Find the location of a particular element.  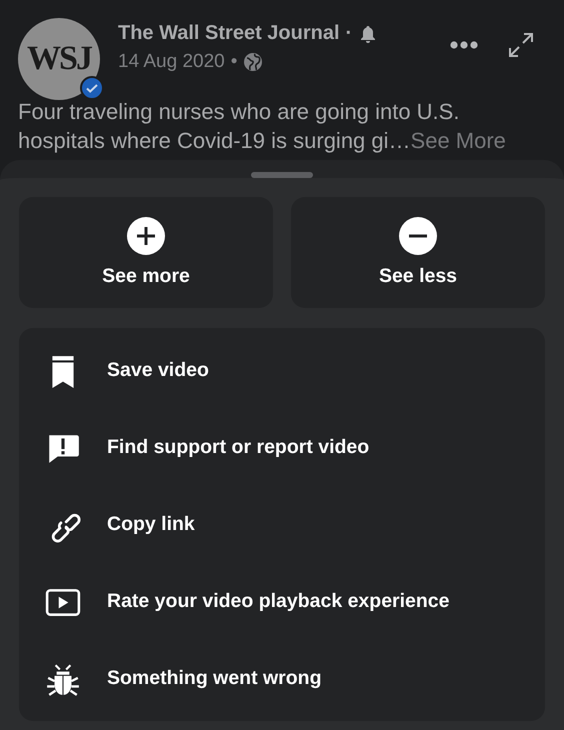

feedback-button: See less is located at coordinates (418, 252).